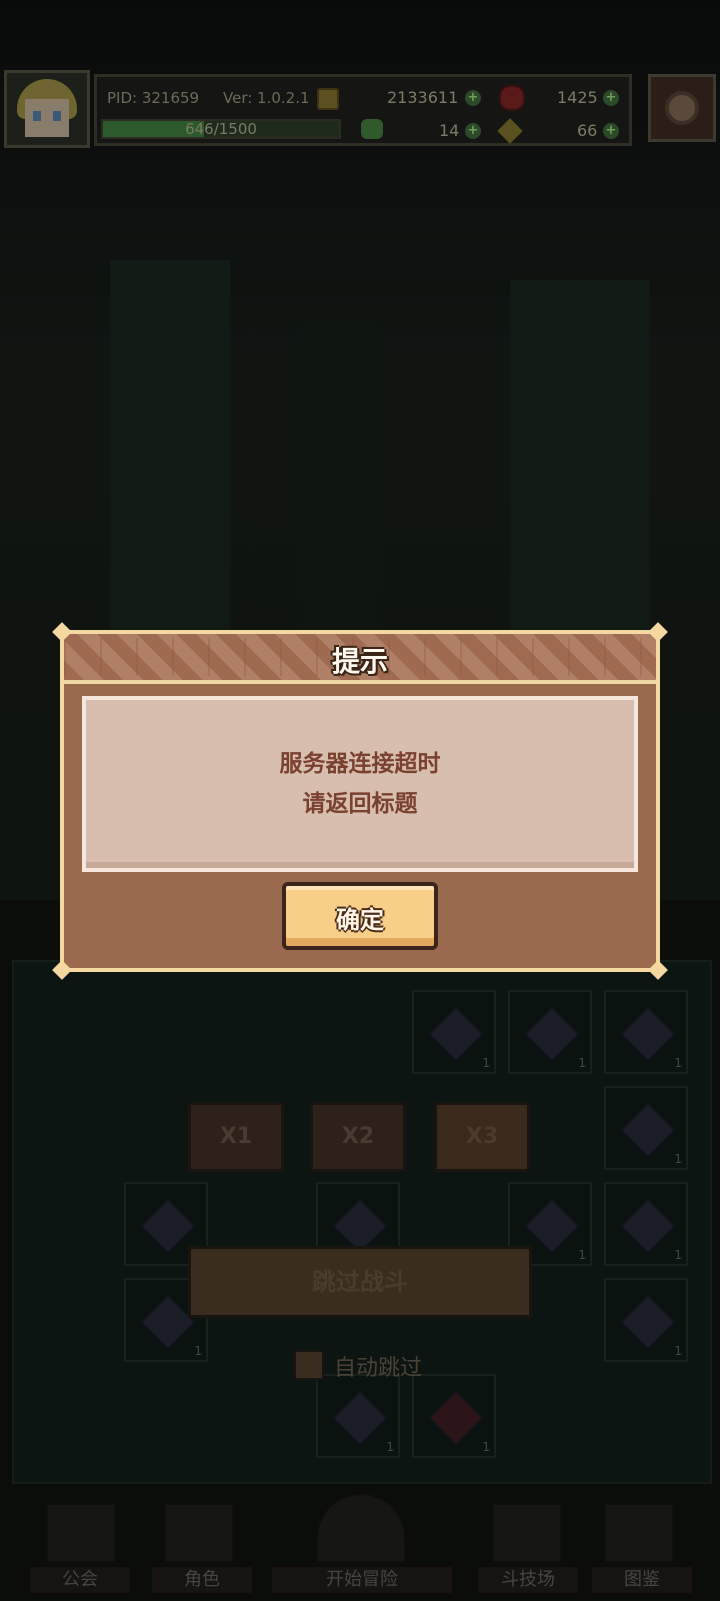 This screenshot has height=1601, width=720. What do you see at coordinates (266, 98) in the screenshot?
I see `game-version: Ver: 1.0.2.1` at bounding box center [266, 98].